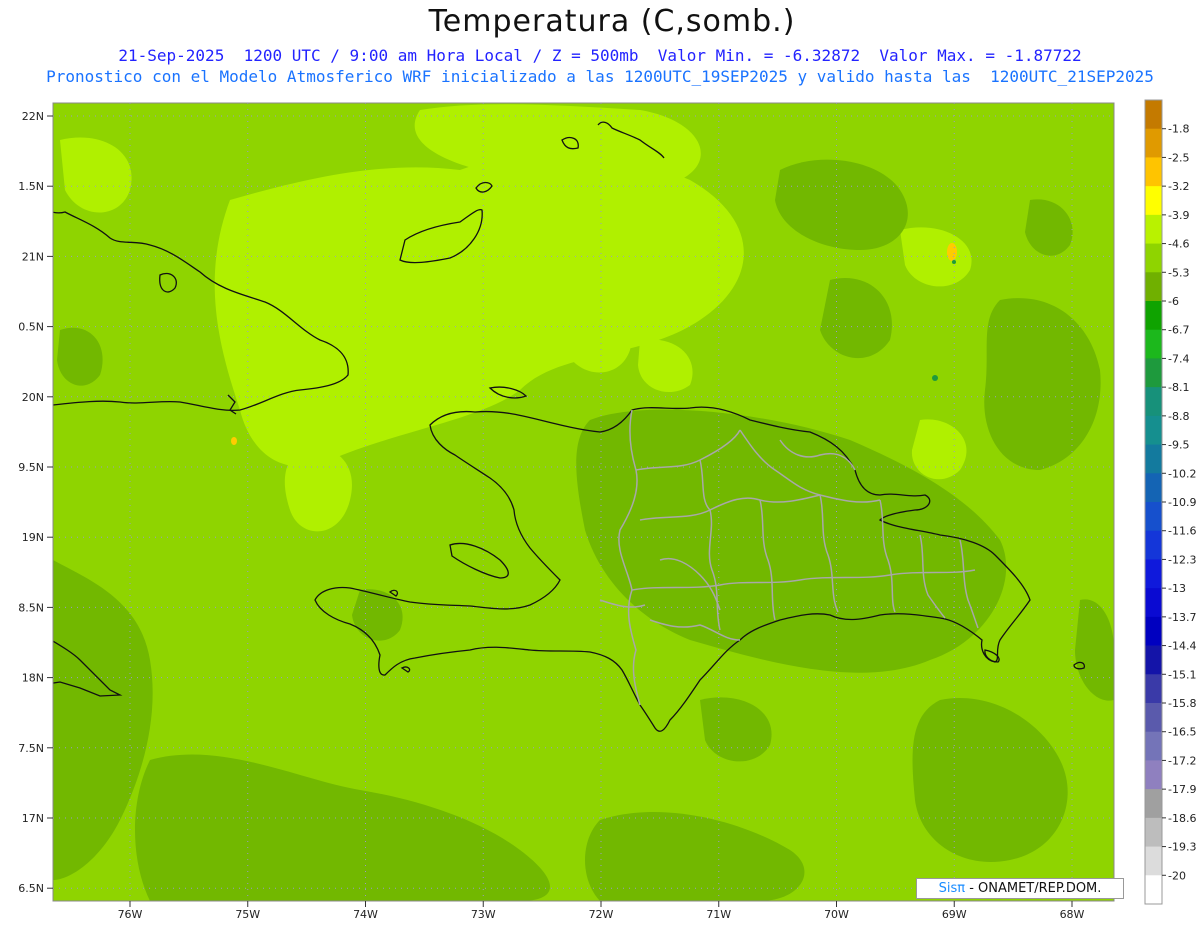  I want to click on x-tick-label: 69W, so click(954, 914).